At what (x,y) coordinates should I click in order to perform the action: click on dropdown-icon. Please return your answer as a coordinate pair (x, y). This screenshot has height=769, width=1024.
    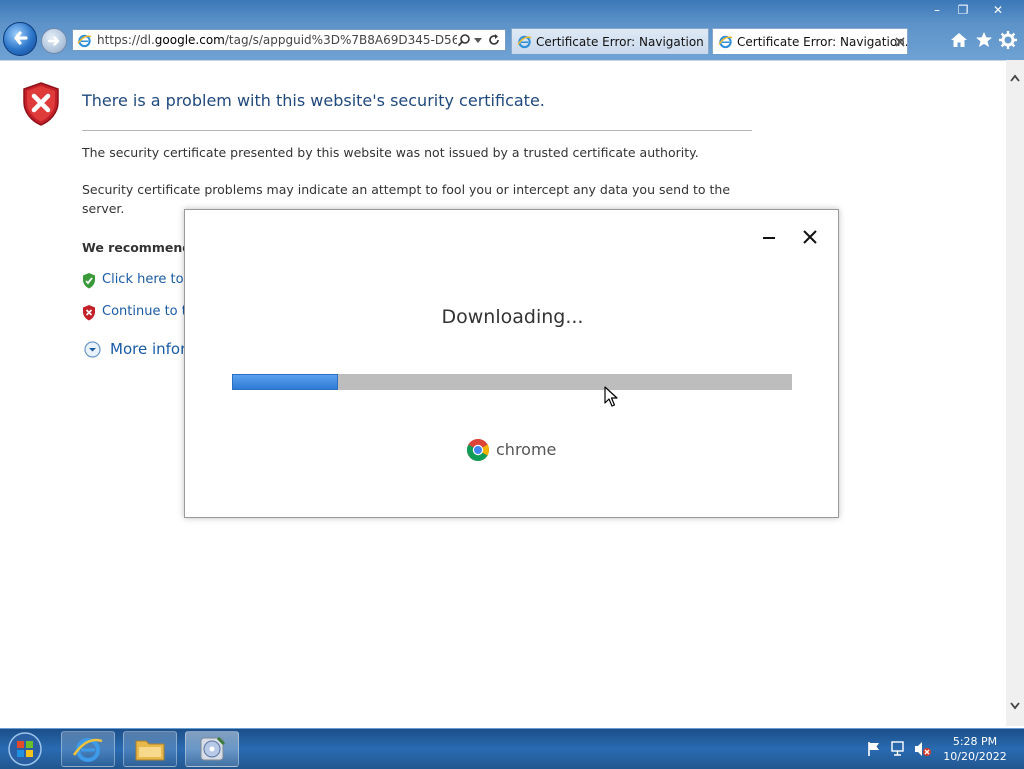
    Looking at the image, I should click on (478, 41).